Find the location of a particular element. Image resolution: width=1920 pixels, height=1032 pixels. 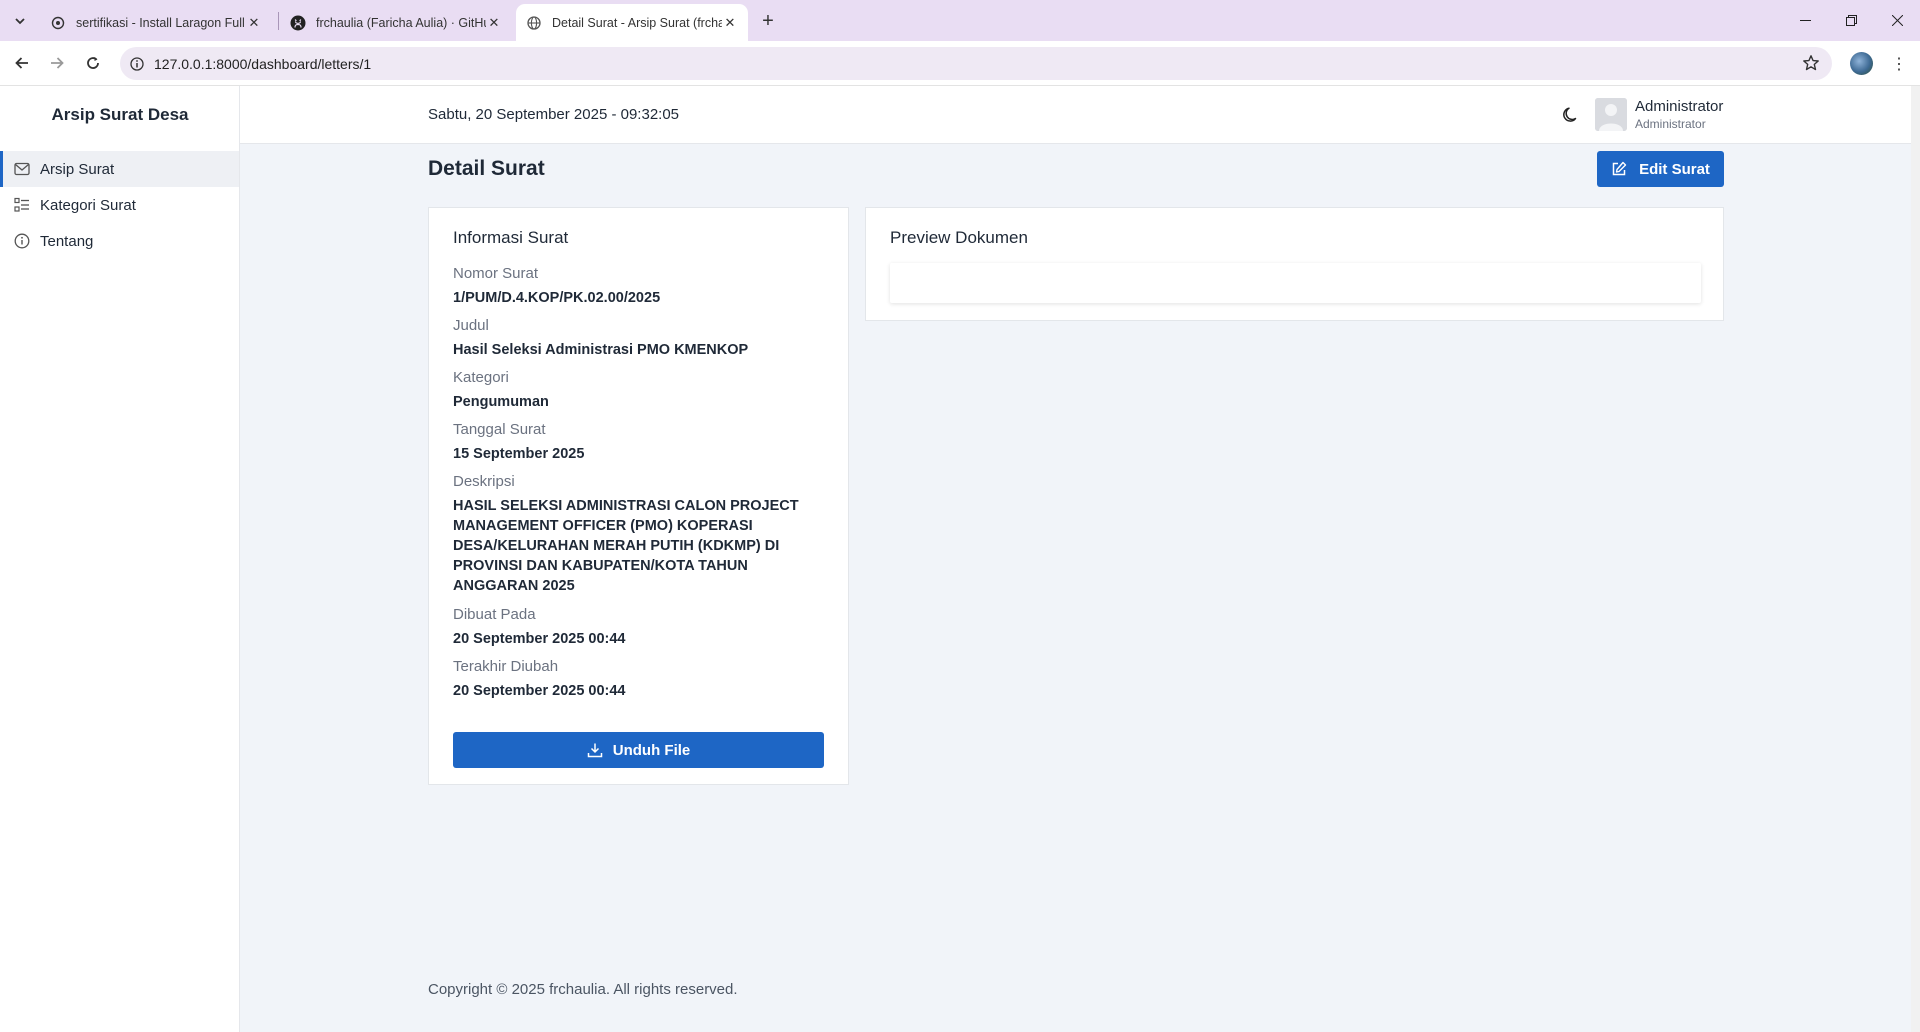

browser-menu-icon: ⋮ is located at coordinates (1899, 64).